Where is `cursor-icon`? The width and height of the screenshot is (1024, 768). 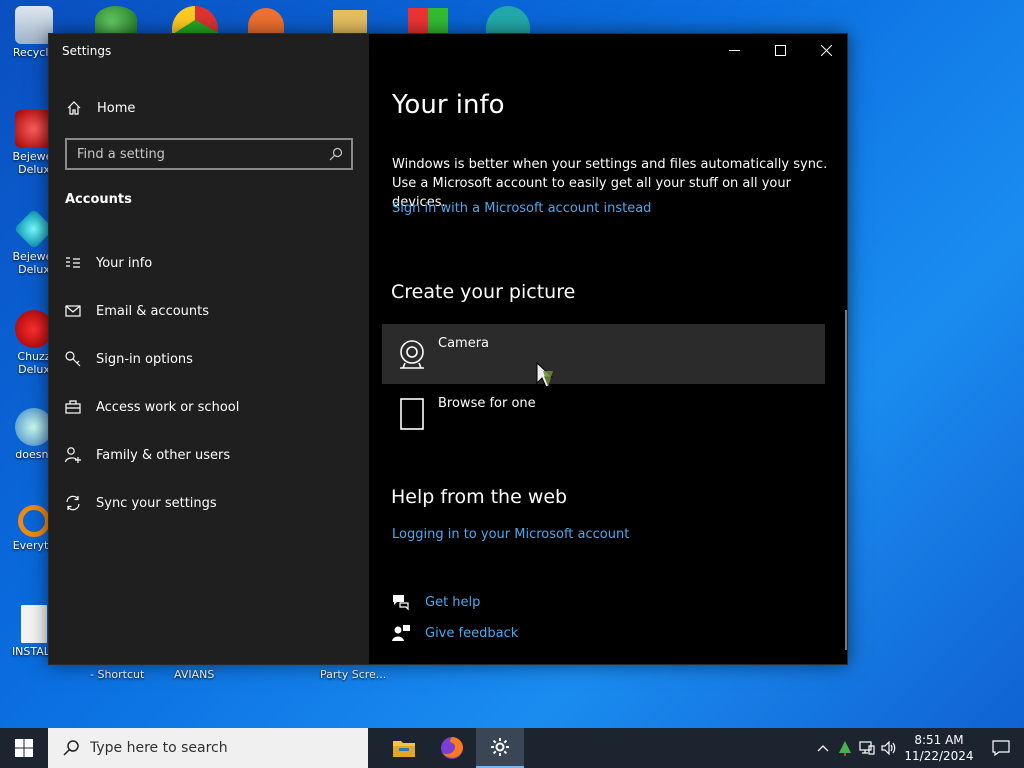
cursor-icon is located at coordinates (545, 374).